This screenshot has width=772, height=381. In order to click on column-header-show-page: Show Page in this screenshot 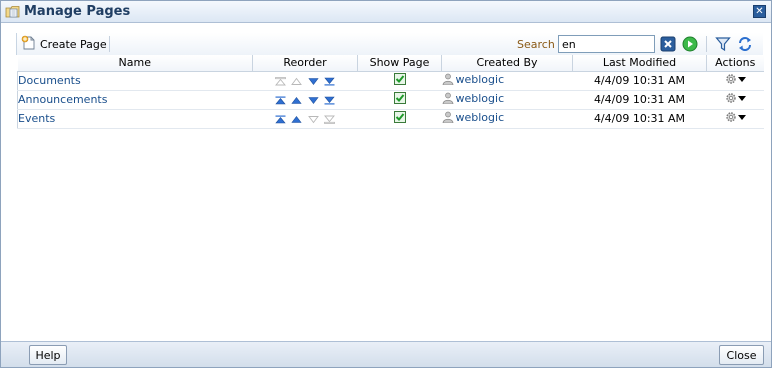, I will do `click(399, 63)`.